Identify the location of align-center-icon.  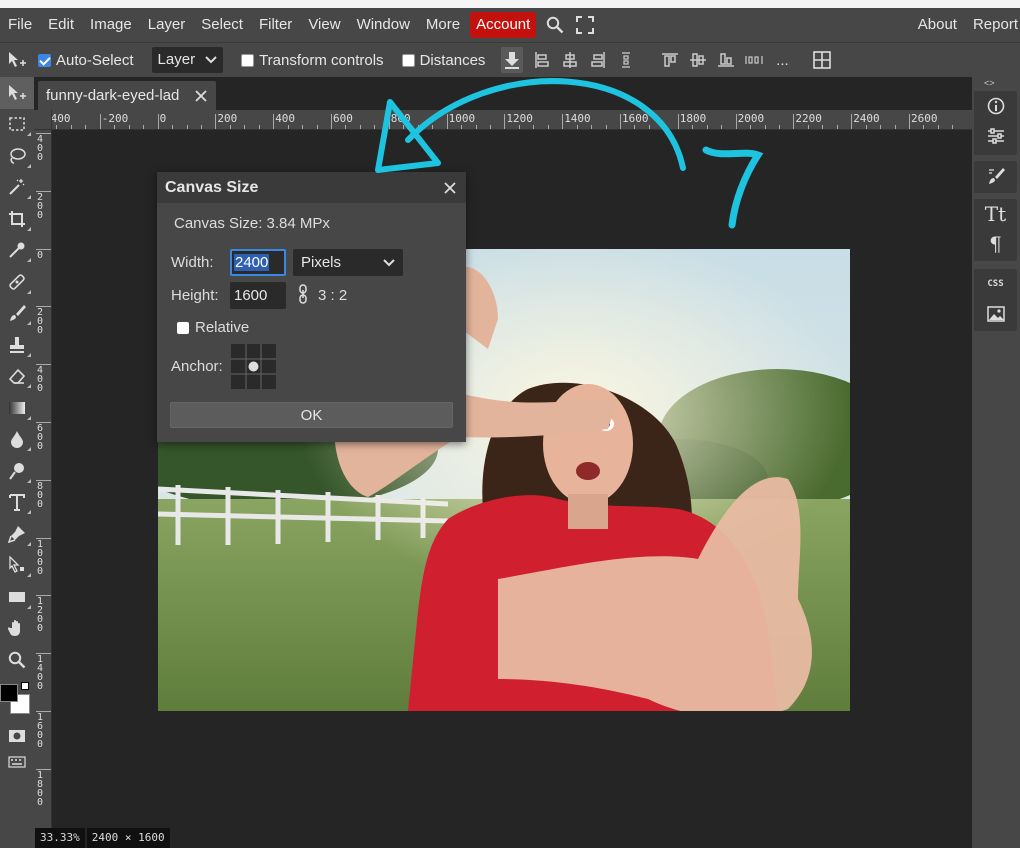
(570, 60).